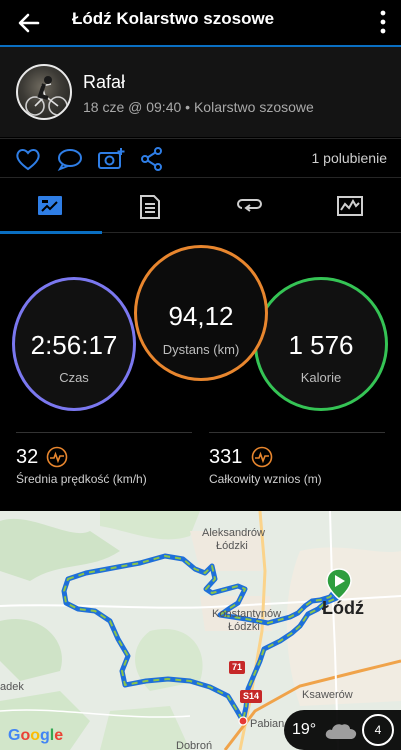 The width and height of the screenshot is (401, 750). What do you see at coordinates (321, 377) in the screenshot?
I see `calories-label: Kalorie` at bounding box center [321, 377].